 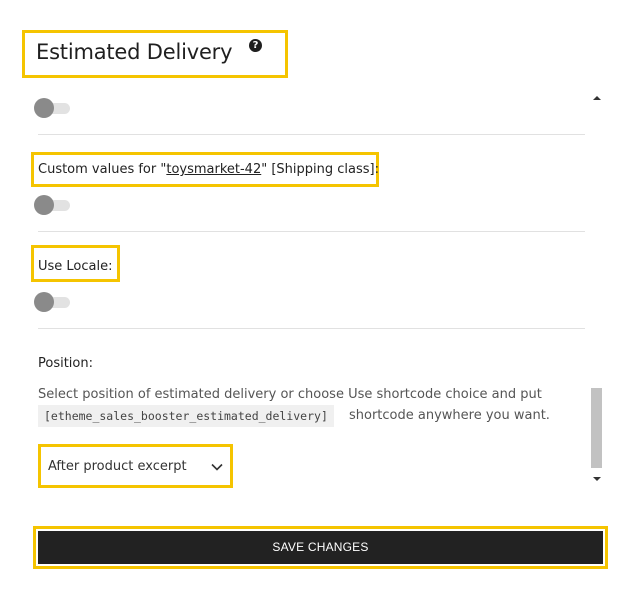 What do you see at coordinates (597, 289) in the screenshot?
I see `panel-scrollbar` at bounding box center [597, 289].